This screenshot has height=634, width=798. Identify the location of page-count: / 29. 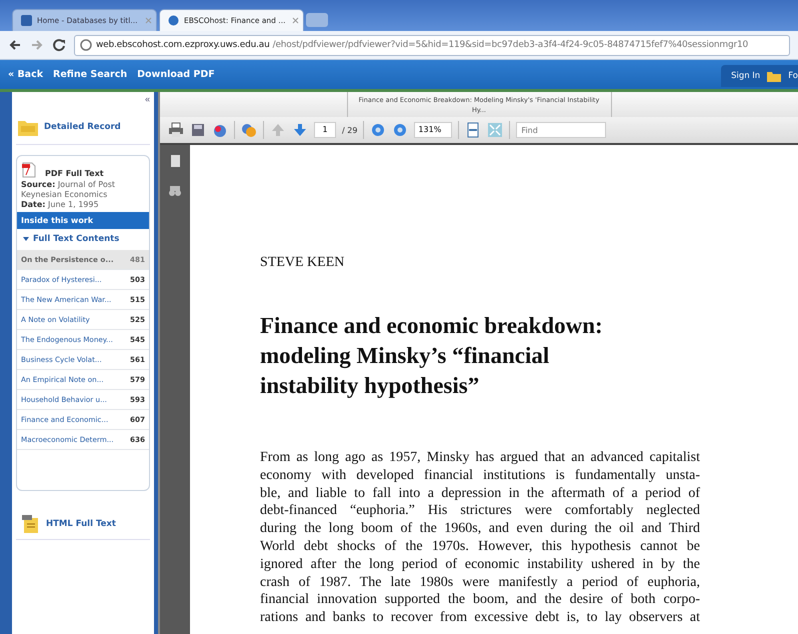
(350, 130).